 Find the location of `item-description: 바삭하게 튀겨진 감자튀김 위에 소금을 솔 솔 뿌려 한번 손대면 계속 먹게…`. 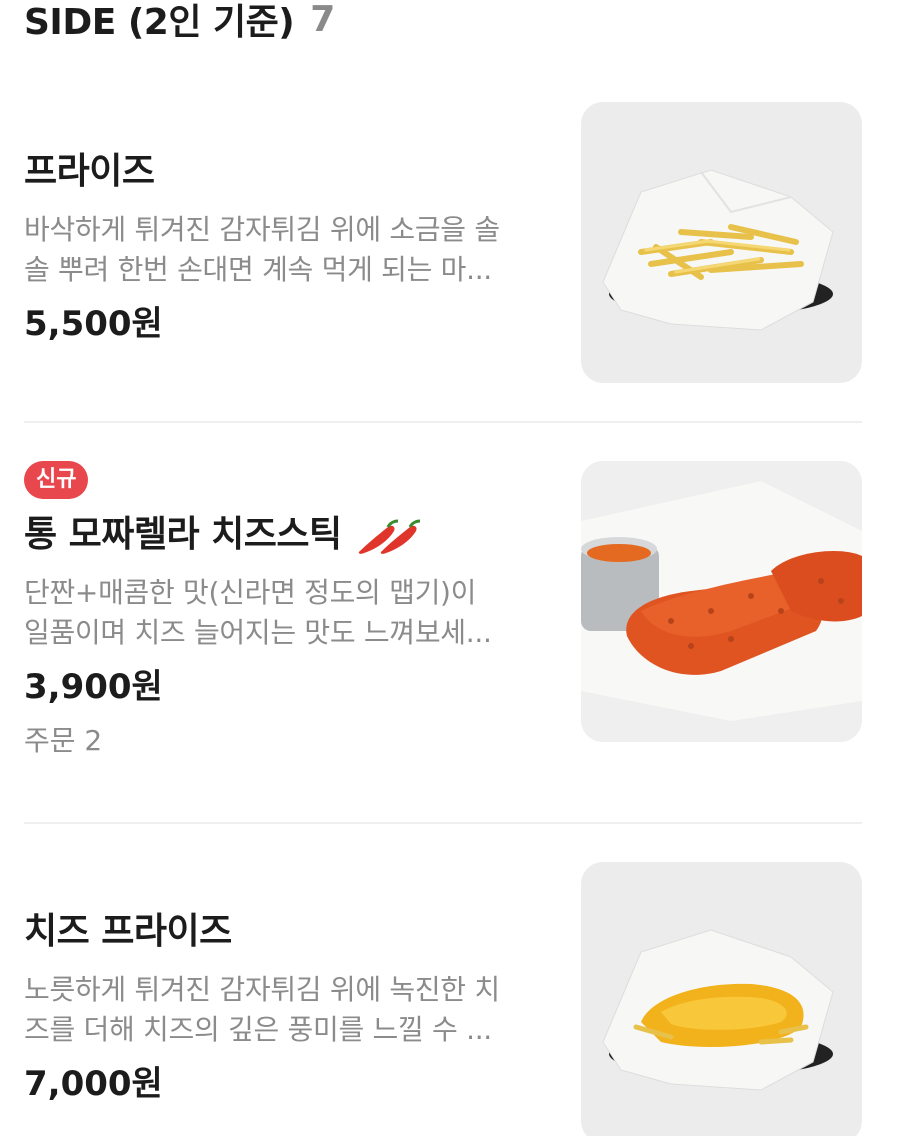

item-description: 바삭하게 튀겨진 감자튀김 위에 소금을 솔 솔 뿌려 한번 손대면 계속 먹게… is located at coordinates (262, 249).